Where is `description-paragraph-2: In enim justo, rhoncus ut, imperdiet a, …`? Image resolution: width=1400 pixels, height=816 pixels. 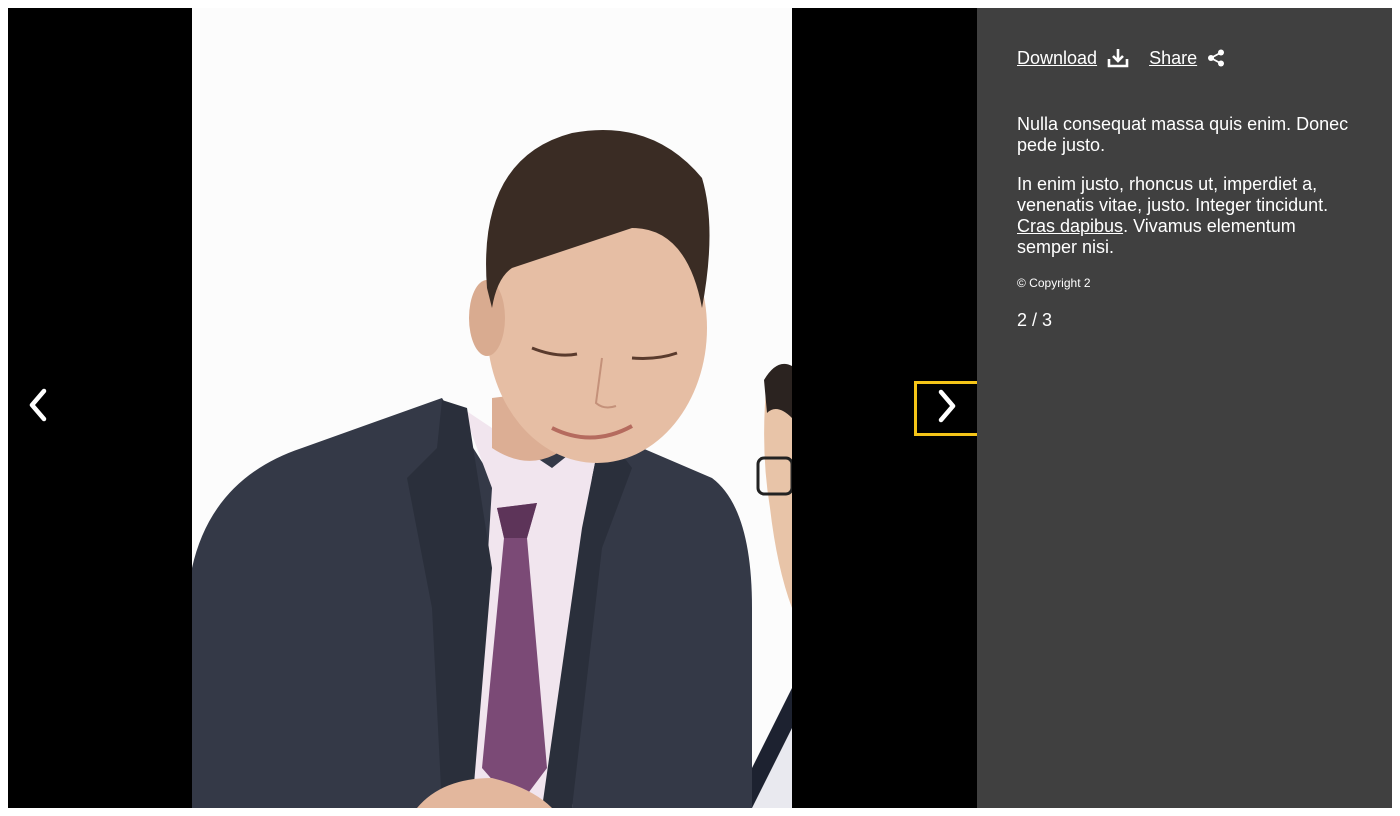 description-paragraph-2: In enim justo, rhoncus ut, imperdiet a, … is located at coordinates (1184, 216).